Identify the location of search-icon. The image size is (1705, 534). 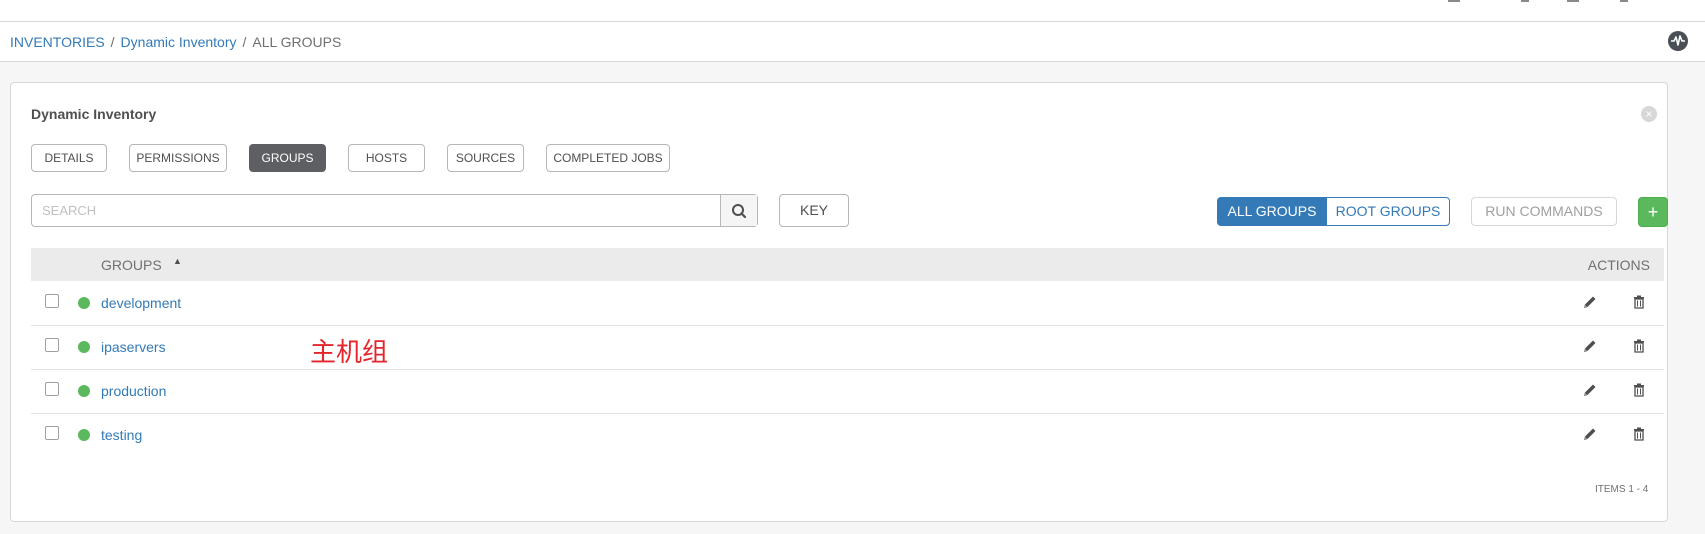
(739, 211).